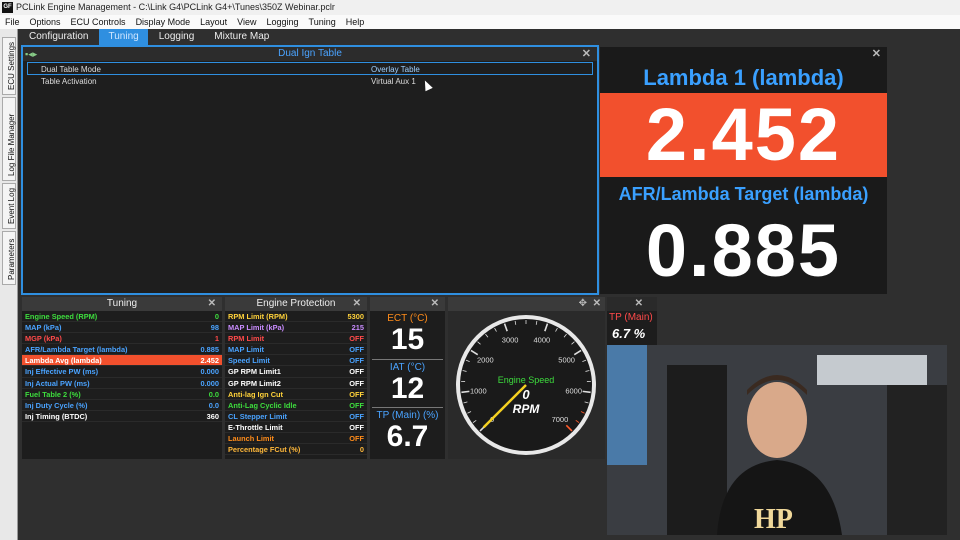 The image size is (960, 540). Describe the element at coordinates (296, 350) in the screenshot. I see `parameter-row: MAP Limit OFF` at that location.